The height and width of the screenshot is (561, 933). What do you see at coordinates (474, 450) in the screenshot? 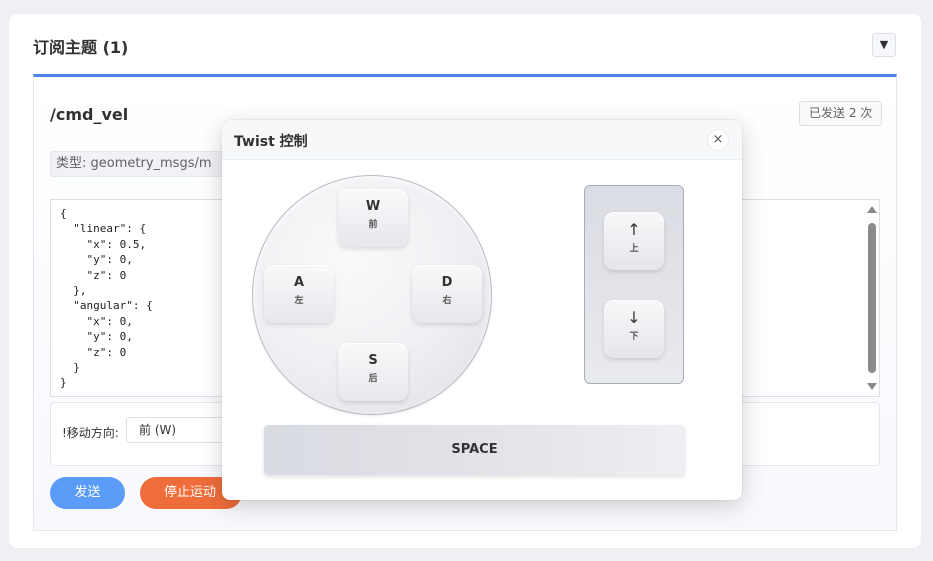
I see `space-key: SPACE` at bounding box center [474, 450].